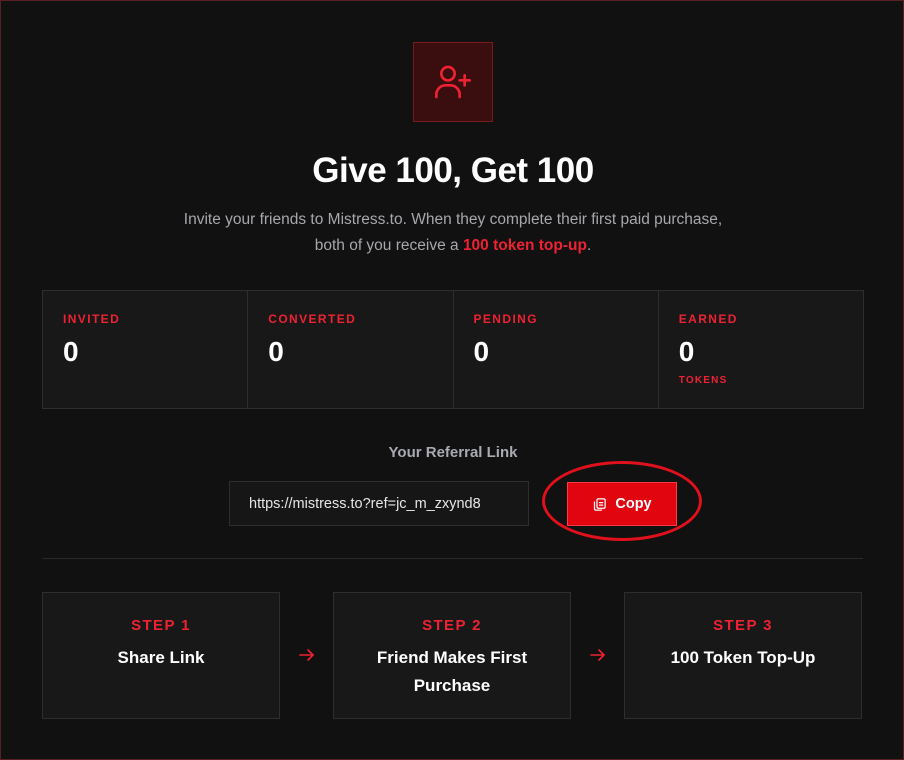 The image size is (904, 760). What do you see at coordinates (708, 319) in the screenshot?
I see `stat-label: EARNED` at bounding box center [708, 319].